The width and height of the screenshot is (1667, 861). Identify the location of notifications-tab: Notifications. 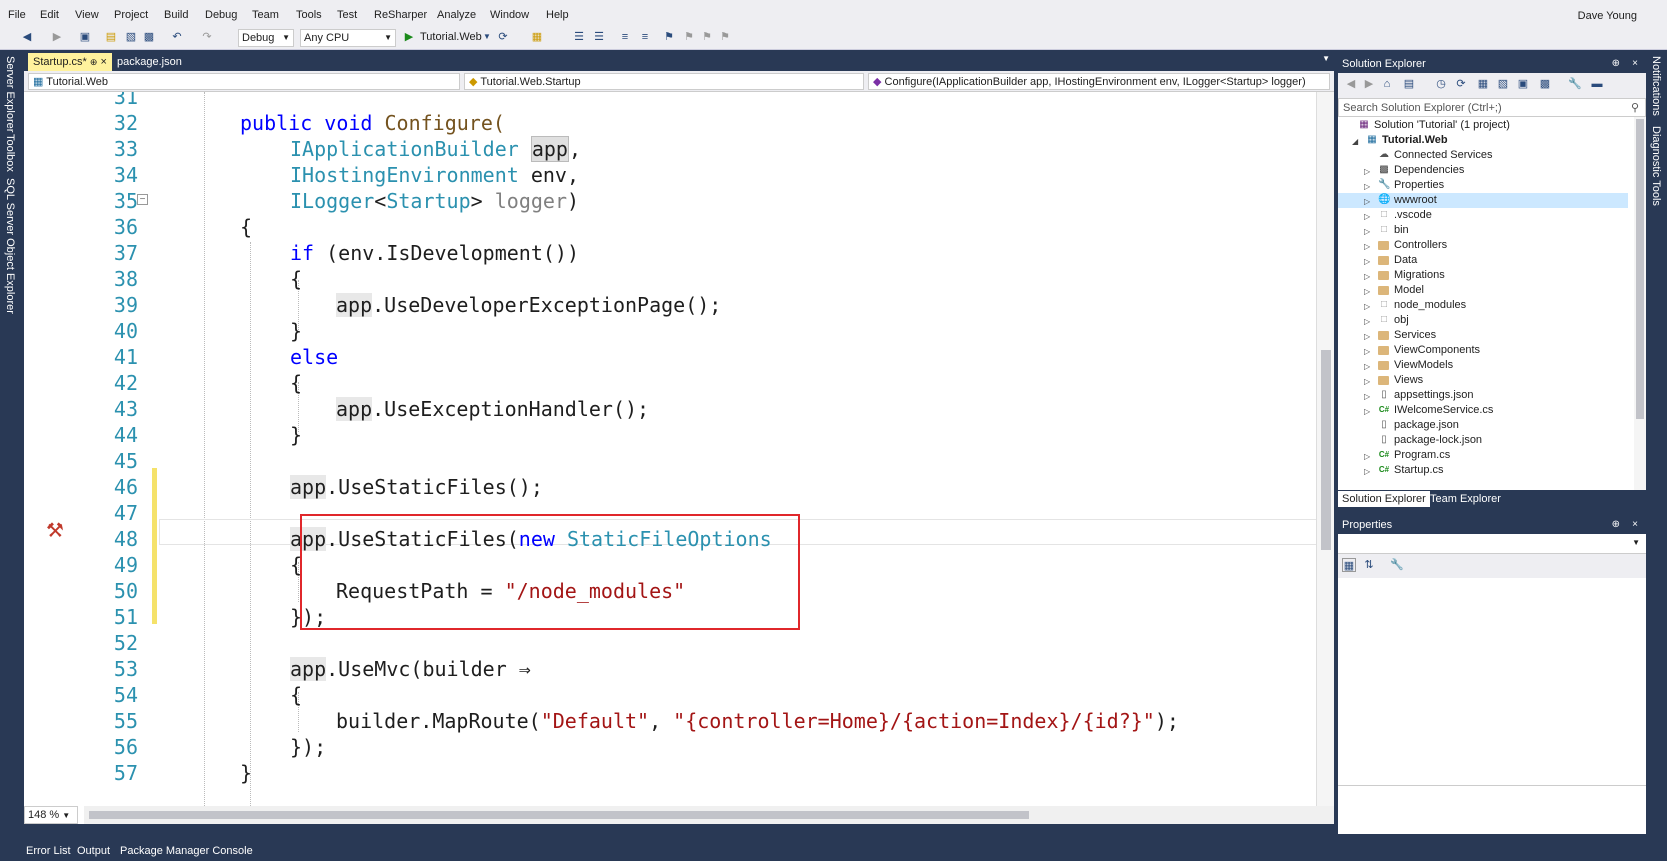
(1656, 86).